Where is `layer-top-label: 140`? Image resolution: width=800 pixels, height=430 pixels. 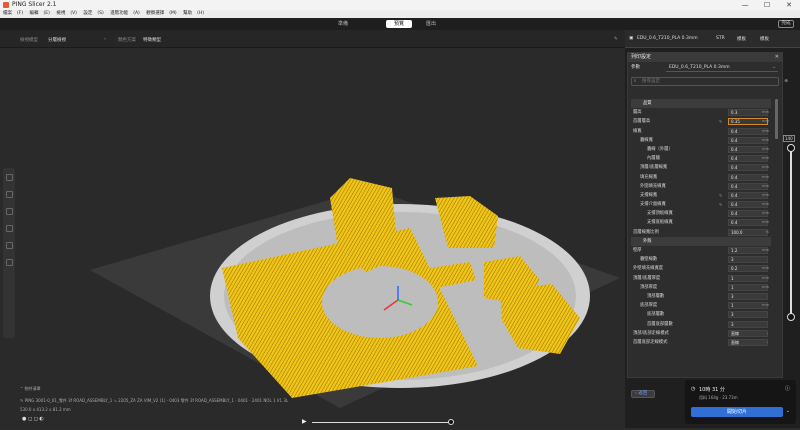
layer-top-label: 140 is located at coordinates (789, 138).